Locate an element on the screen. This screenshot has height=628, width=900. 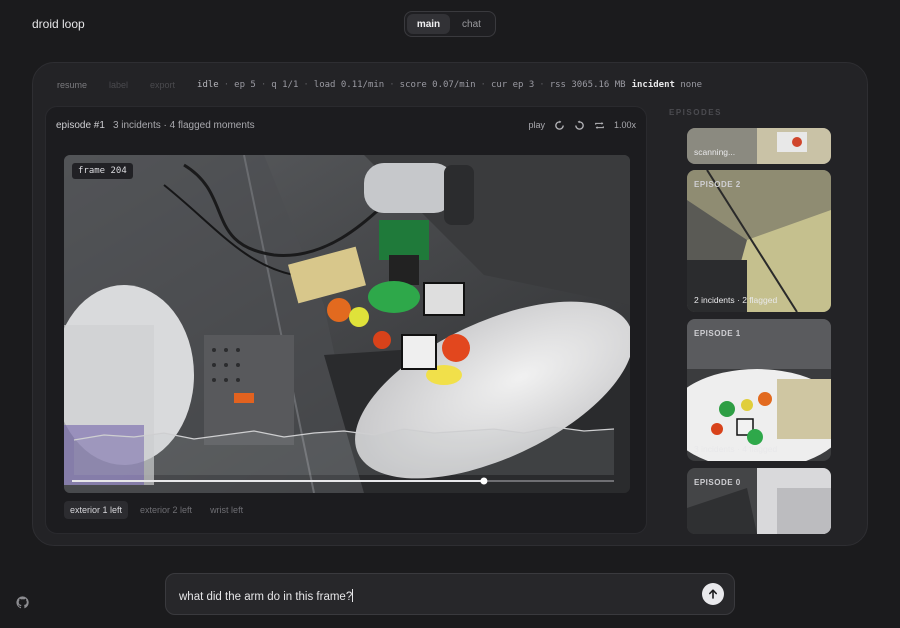
player-controls: play 1.00x is located at coordinates (582, 125).